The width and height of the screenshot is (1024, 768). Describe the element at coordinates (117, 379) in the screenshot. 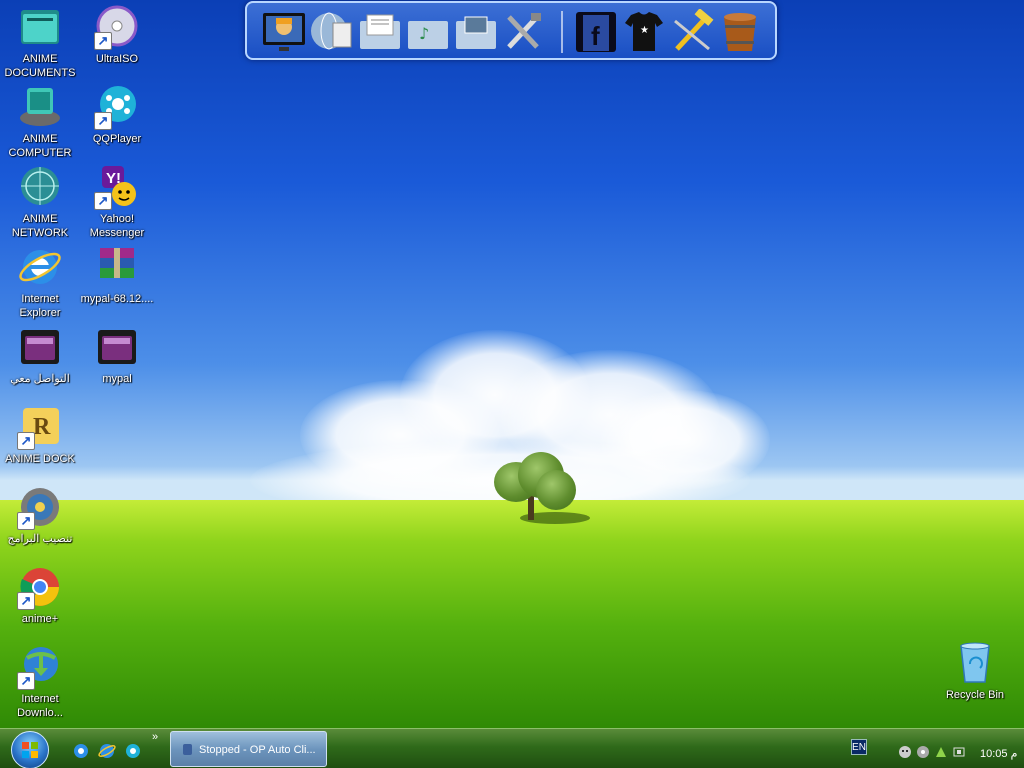

I see `desktop-icon-label: mypal` at that location.